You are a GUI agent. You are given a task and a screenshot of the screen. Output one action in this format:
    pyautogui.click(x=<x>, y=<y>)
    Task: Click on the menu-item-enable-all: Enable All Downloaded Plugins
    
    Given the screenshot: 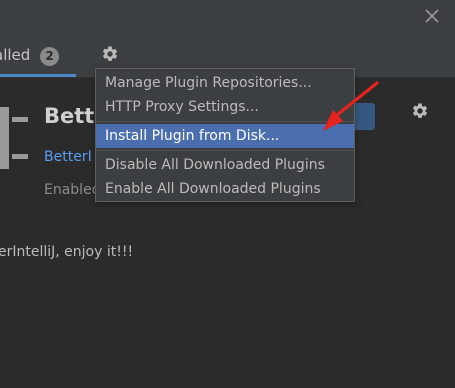 What is the action you would take?
    pyautogui.click(x=225, y=189)
    